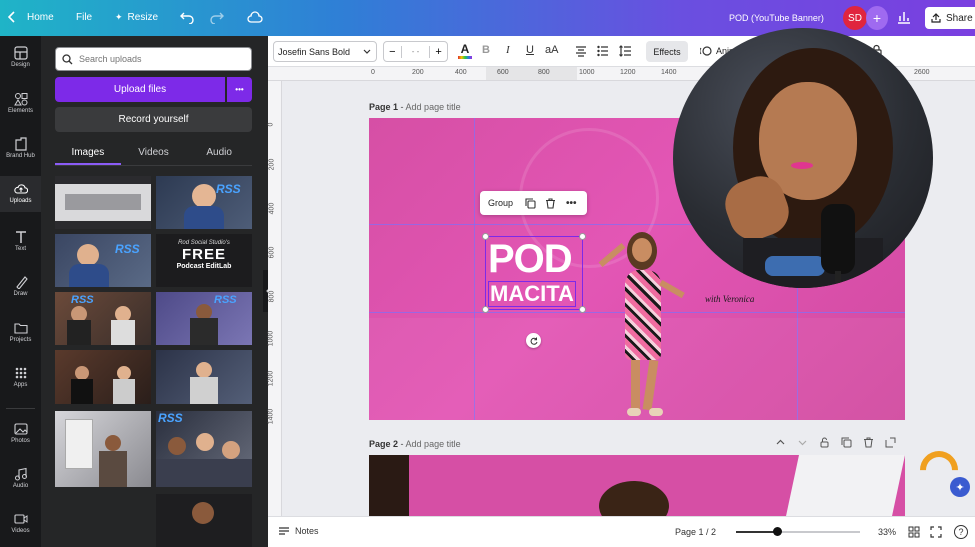 This screenshot has height=547, width=975. What do you see at coordinates (846, 442) in the screenshot?
I see `duplicate-page-icon` at bounding box center [846, 442].